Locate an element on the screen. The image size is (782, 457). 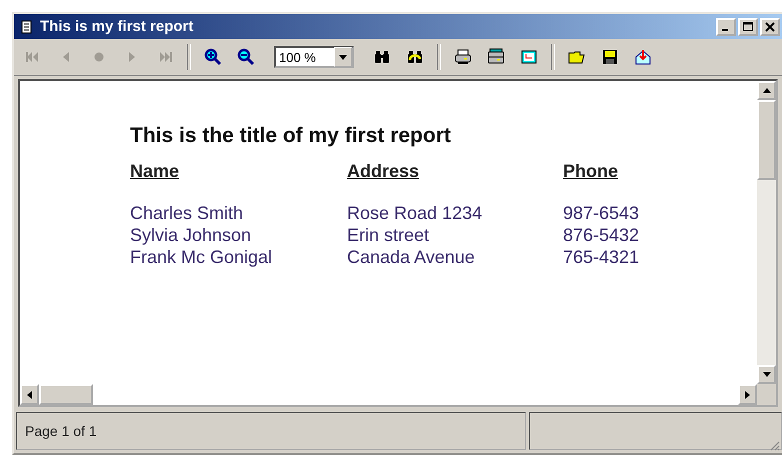
last-page-icon is located at coordinates (165, 57).